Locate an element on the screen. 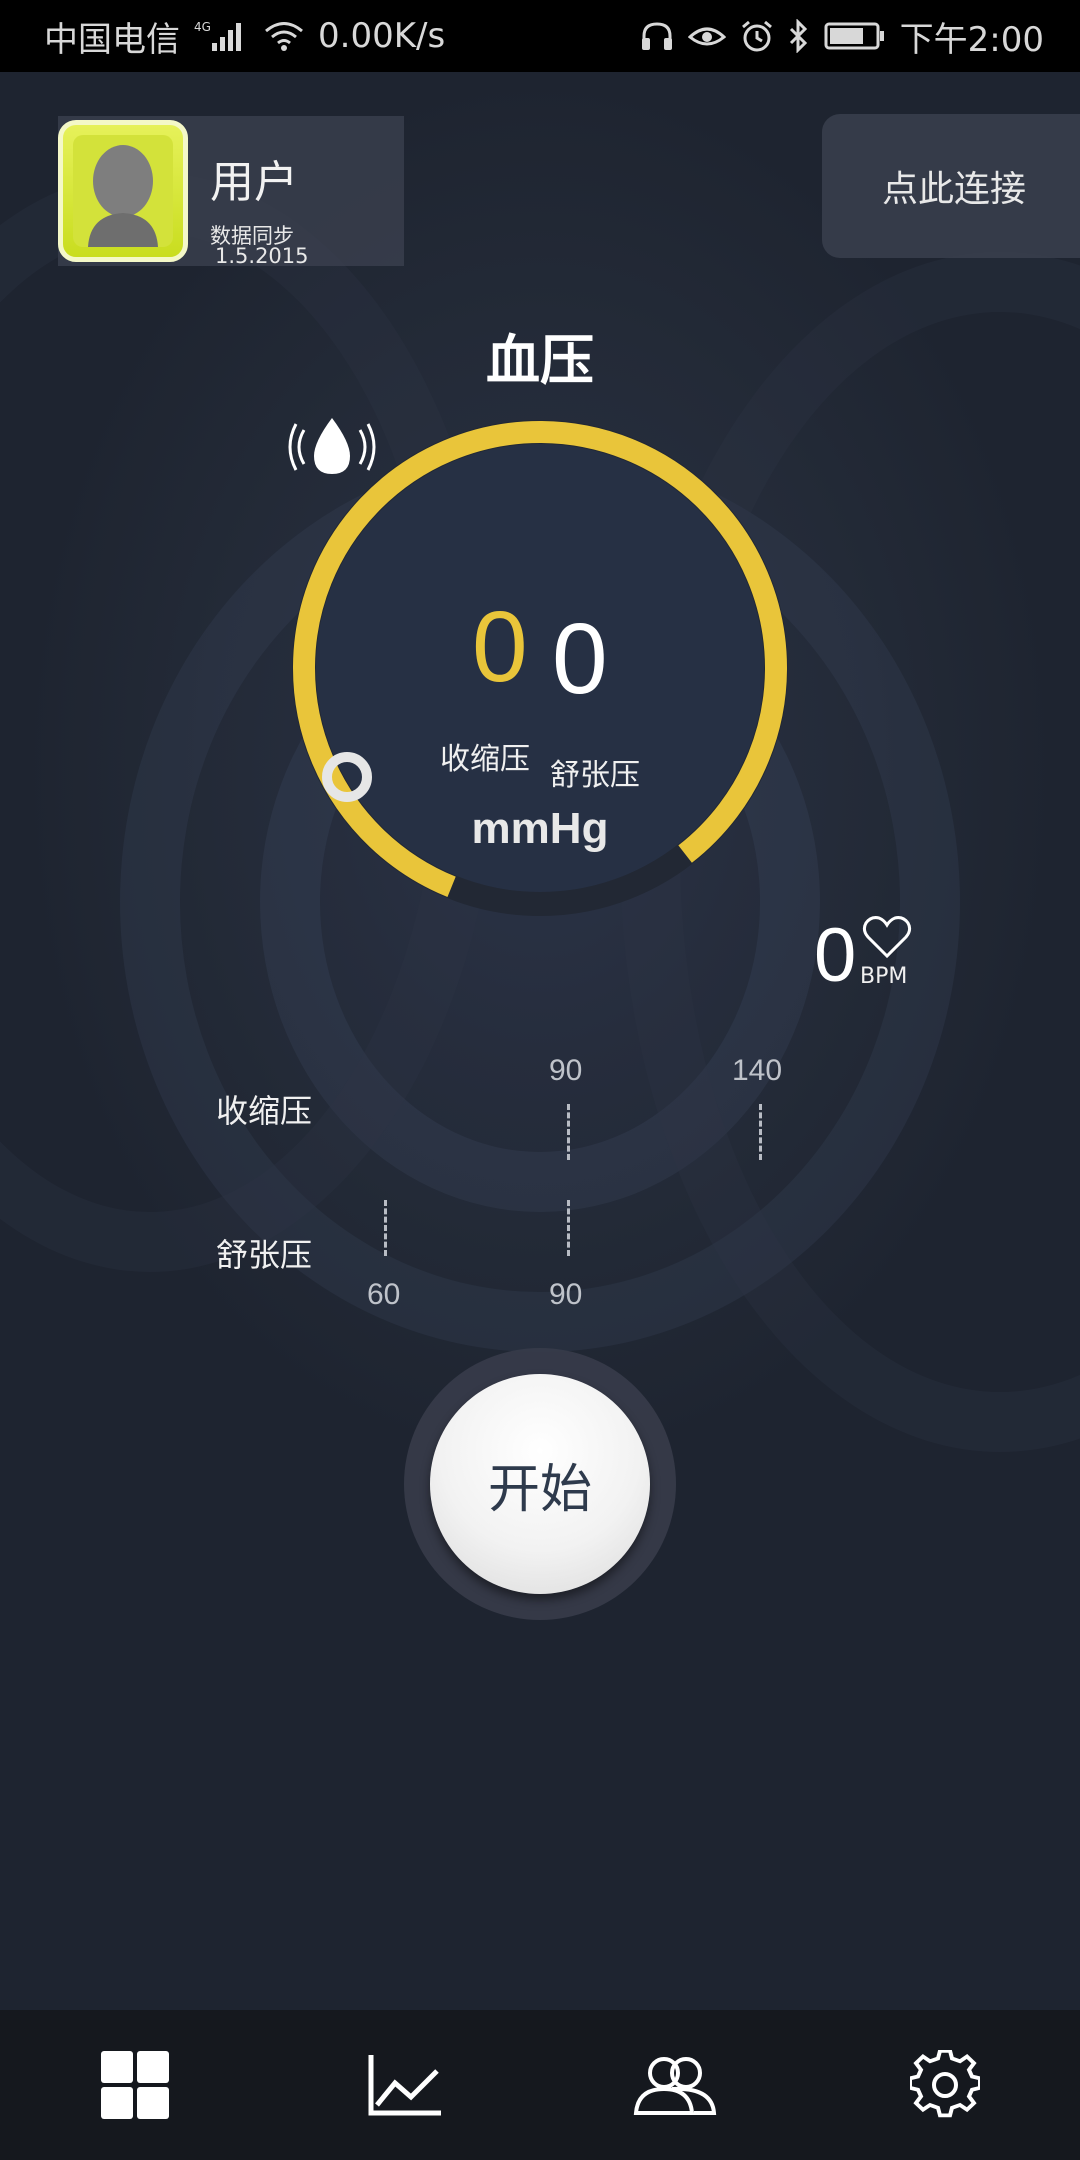 This screenshot has width=1080, height=2160. gear-icon is located at coordinates (945, 2084).